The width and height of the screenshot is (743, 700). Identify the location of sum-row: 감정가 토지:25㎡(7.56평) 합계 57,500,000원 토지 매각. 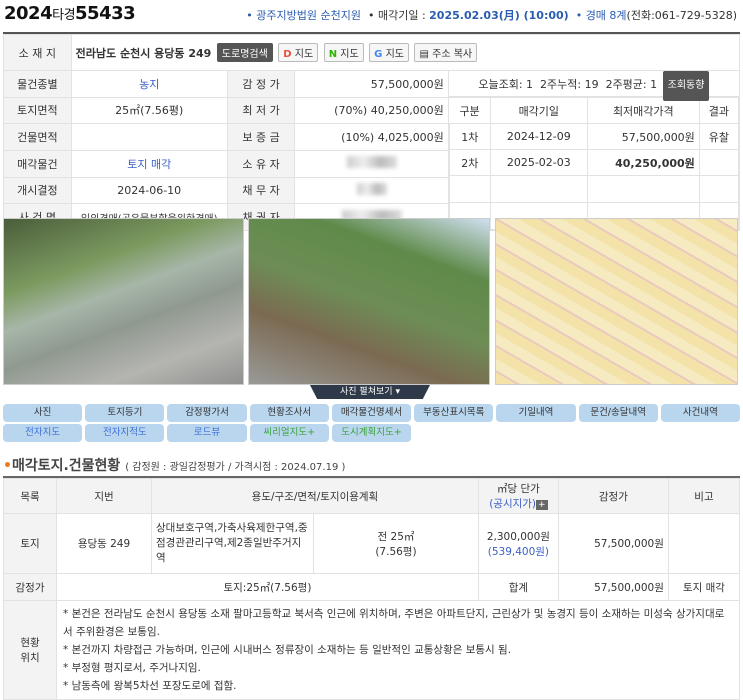
(372, 587).